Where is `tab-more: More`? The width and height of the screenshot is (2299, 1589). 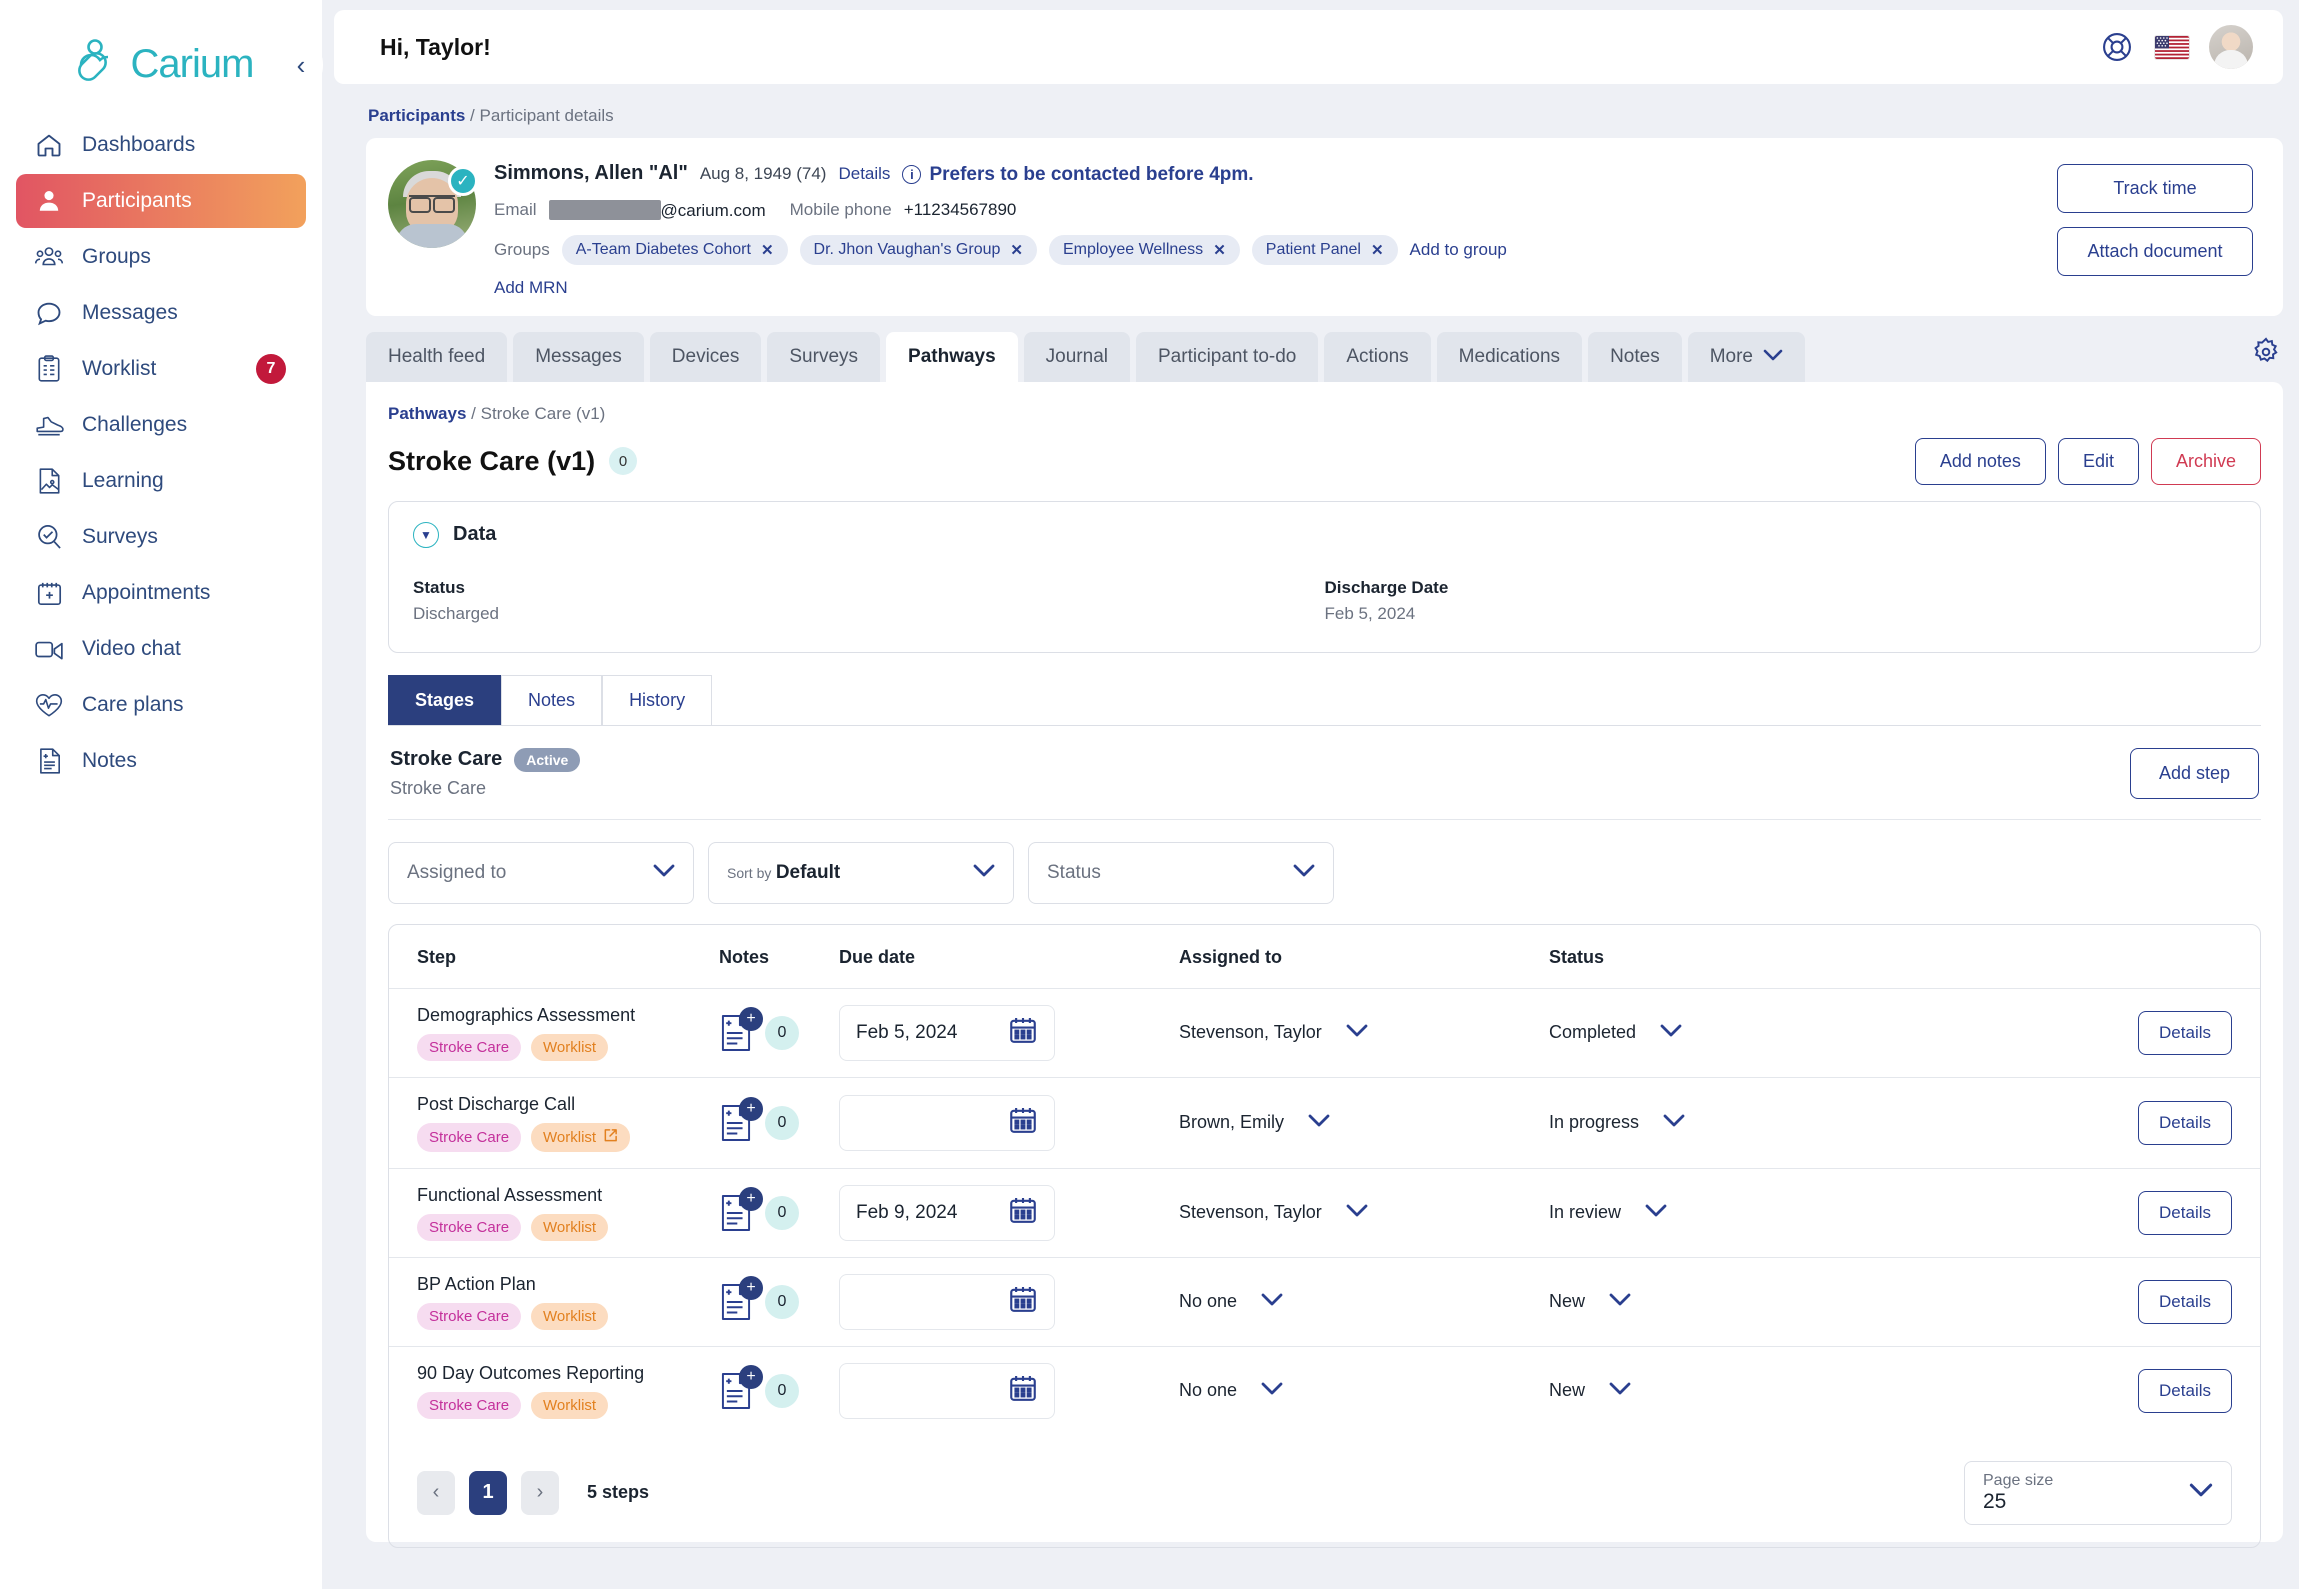 tab-more: More is located at coordinates (1746, 356).